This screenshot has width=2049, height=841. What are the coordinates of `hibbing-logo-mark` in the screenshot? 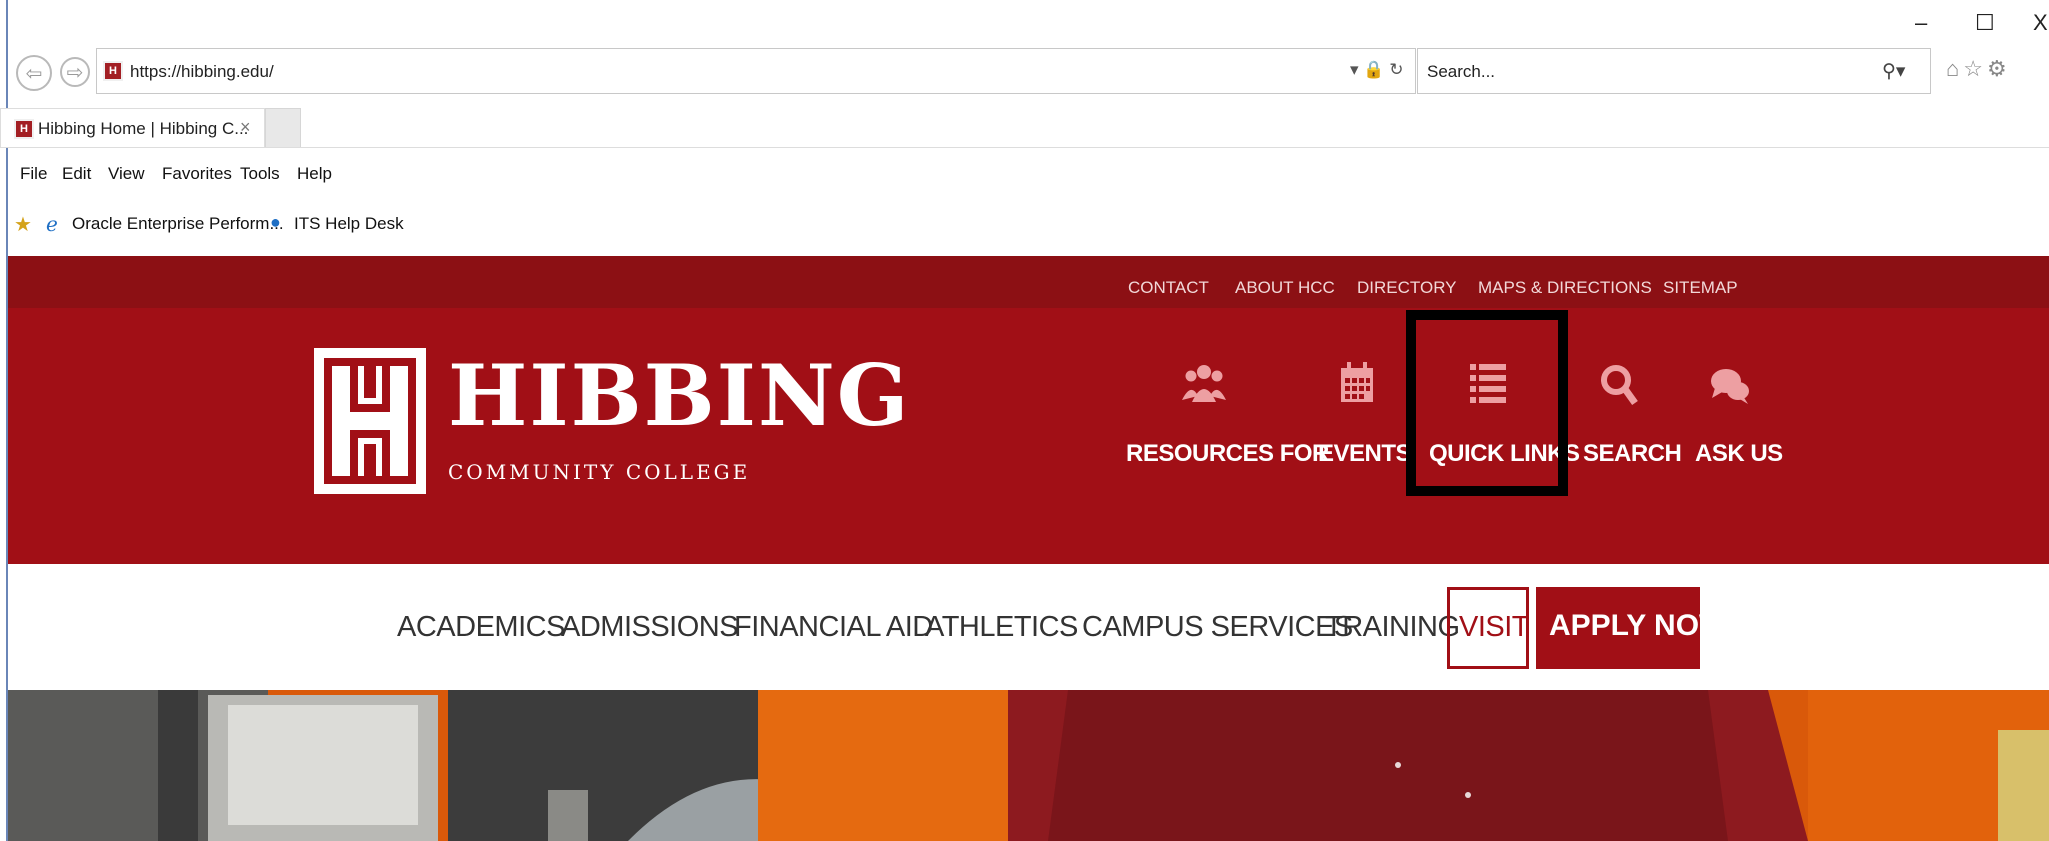 It's located at (370, 421).